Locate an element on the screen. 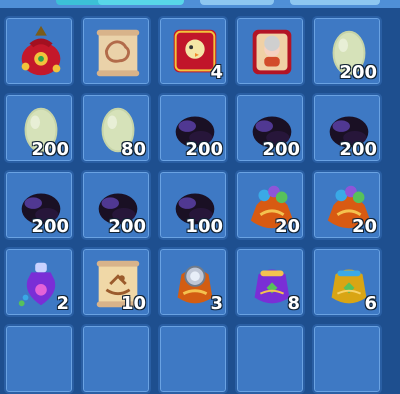 The height and width of the screenshot is (394, 400). character-portrait-card-icon is located at coordinates (272, 52).